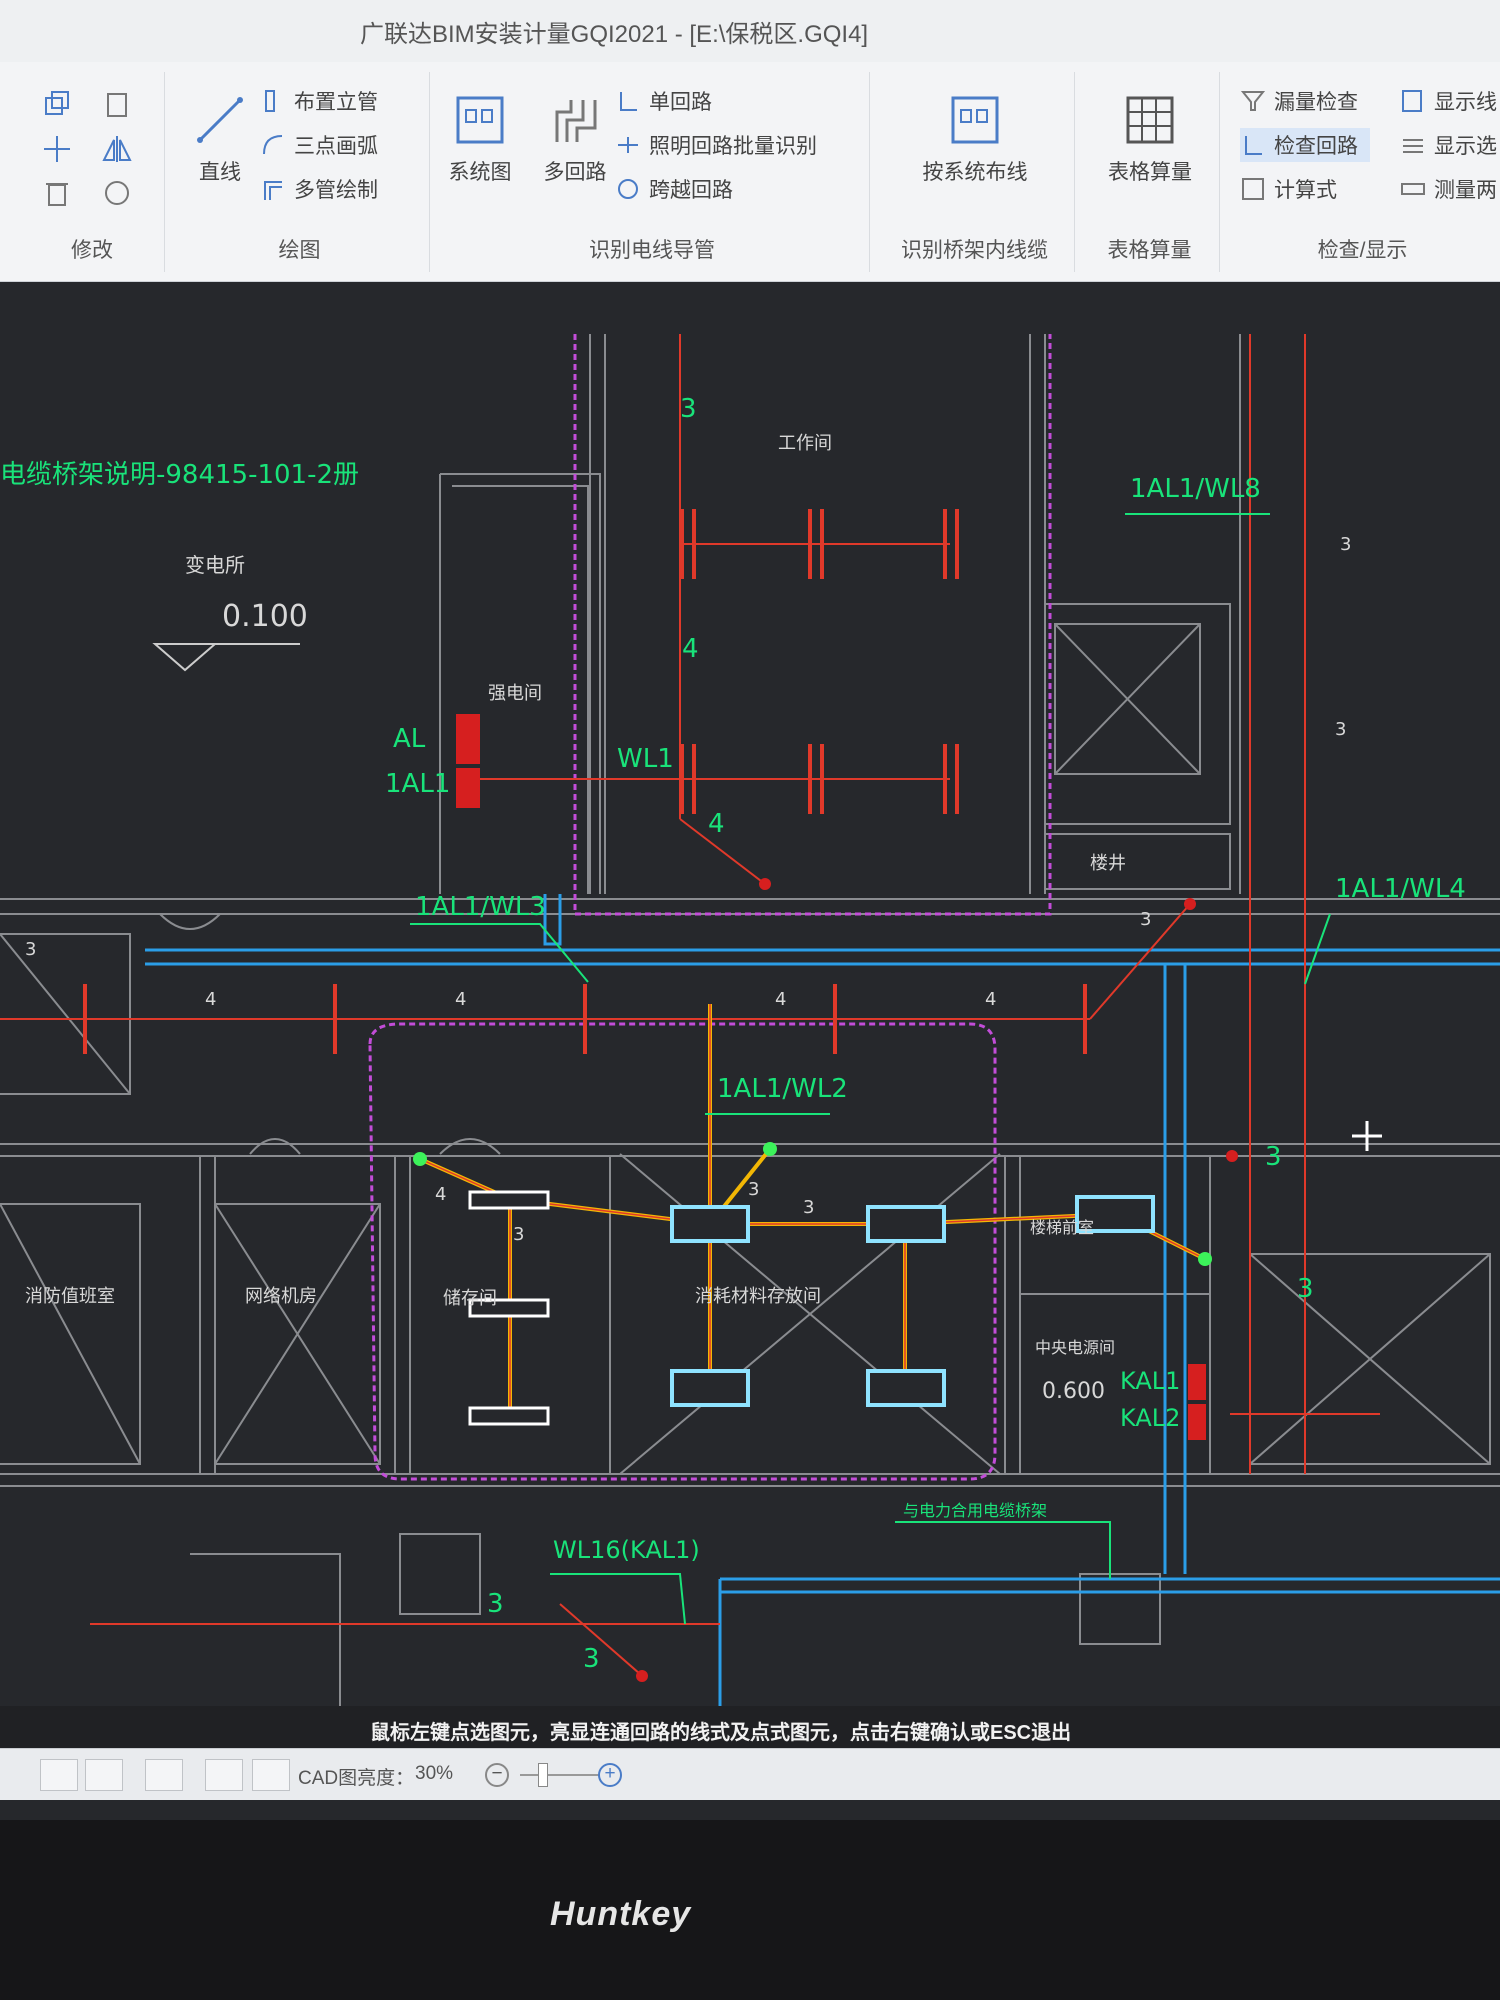 The height and width of the screenshot is (2000, 1500). I want to click on materials-label: 消耗材料存放间, so click(758, 1296).